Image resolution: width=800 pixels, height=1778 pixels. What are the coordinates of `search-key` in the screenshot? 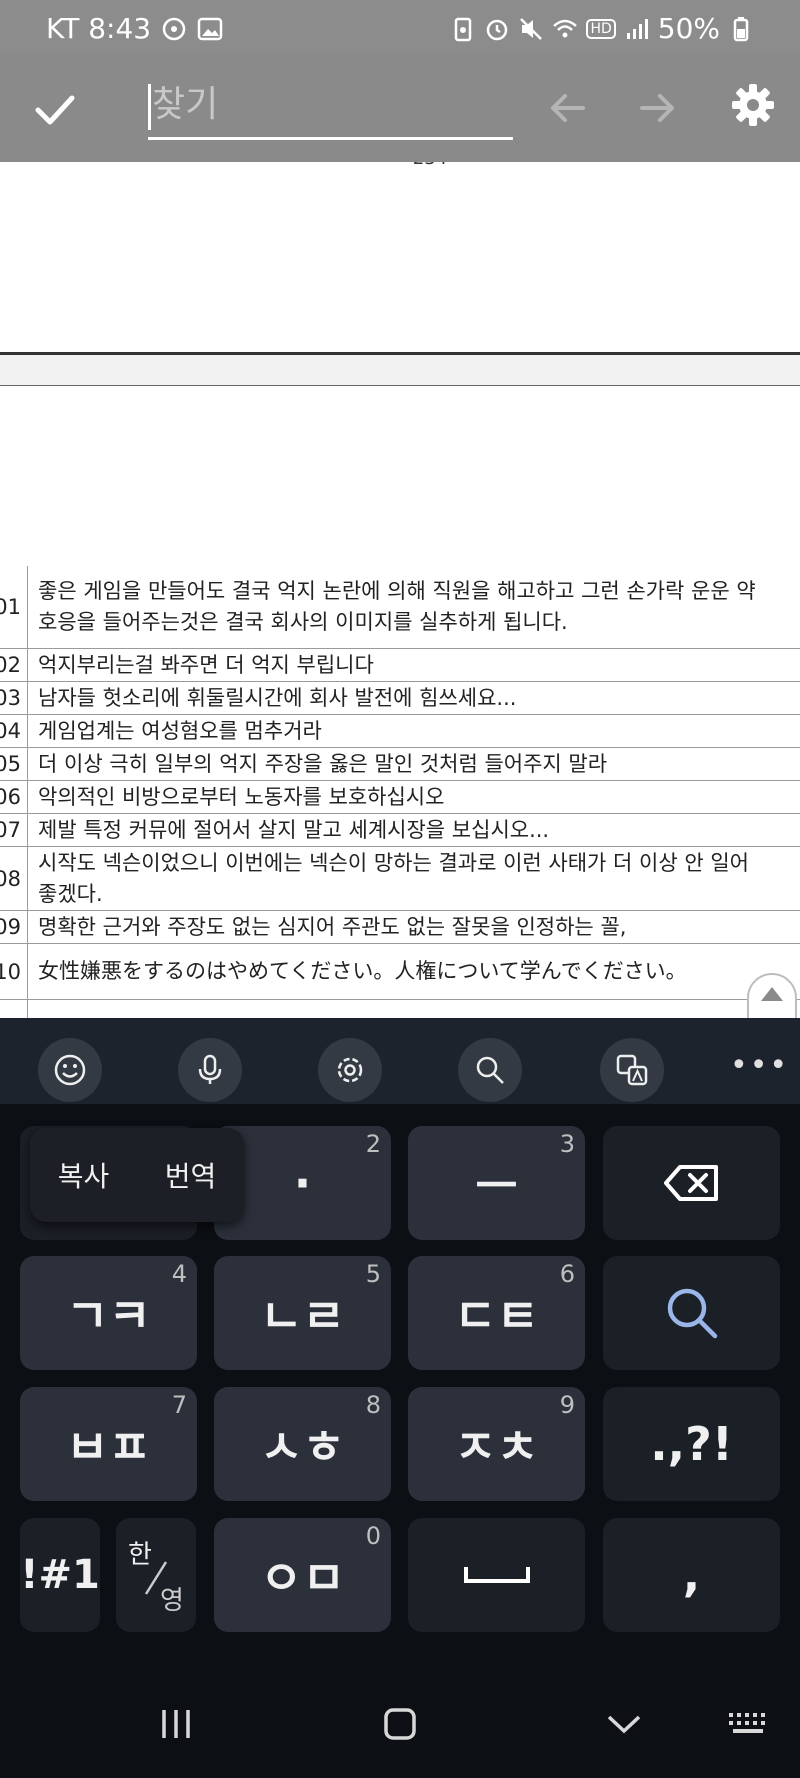 It's located at (691, 1313).